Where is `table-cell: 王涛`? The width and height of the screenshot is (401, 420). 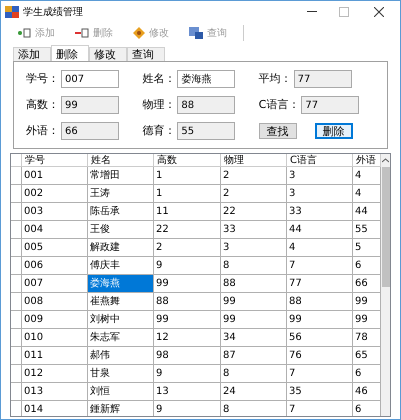 table-cell: 王涛 is located at coordinates (121, 193).